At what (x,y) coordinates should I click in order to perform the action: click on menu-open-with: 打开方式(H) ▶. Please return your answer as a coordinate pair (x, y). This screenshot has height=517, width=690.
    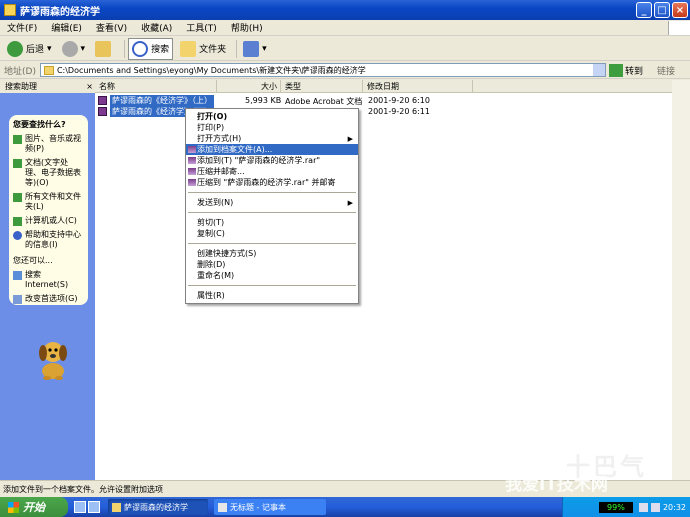
    Looking at the image, I should click on (272, 138).